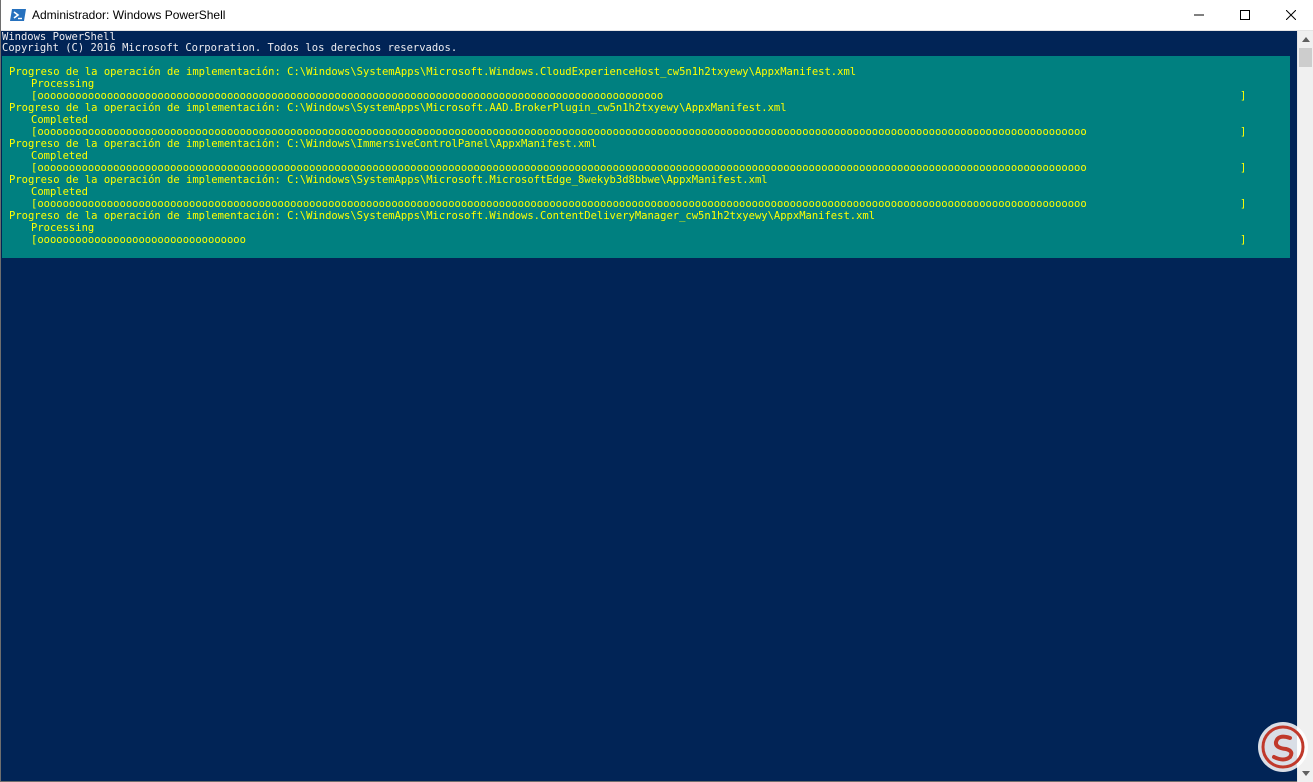 This screenshot has height=782, width=1313. Describe the element at coordinates (1283, 747) in the screenshot. I see `site-logo-icon` at that location.